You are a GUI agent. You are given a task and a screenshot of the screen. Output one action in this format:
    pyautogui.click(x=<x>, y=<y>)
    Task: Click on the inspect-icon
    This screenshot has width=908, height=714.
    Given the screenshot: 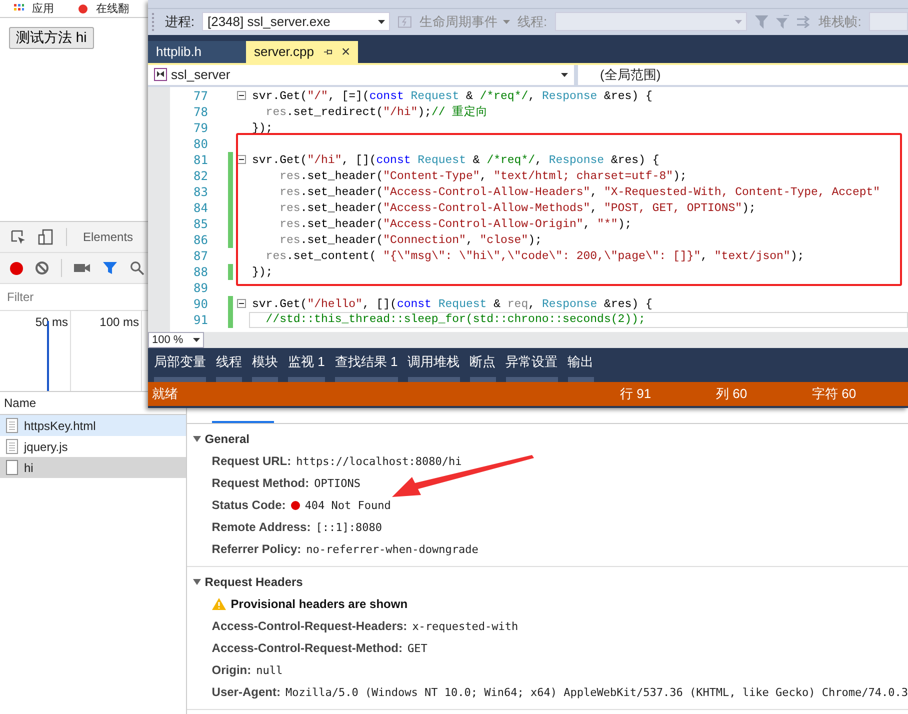 What is the action you would take?
    pyautogui.click(x=18, y=237)
    